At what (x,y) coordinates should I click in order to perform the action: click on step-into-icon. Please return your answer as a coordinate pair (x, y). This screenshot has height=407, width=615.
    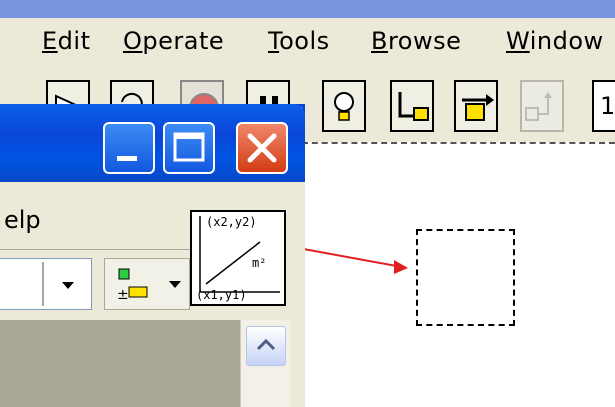
    Looking at the image, I should click on (413, 106).